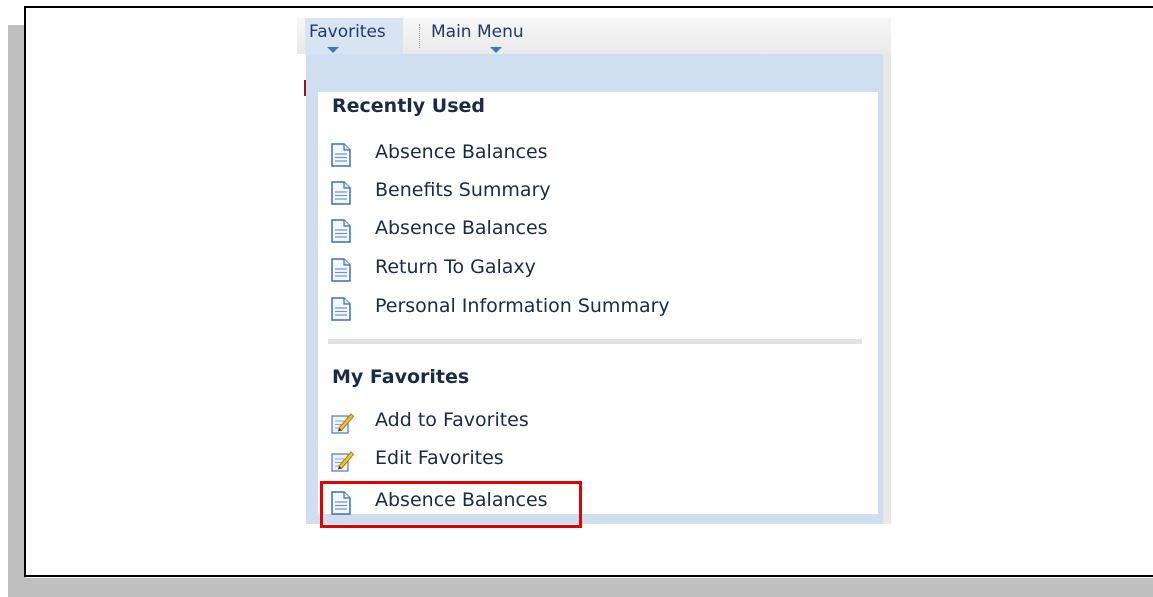 This screenshot has width=1153, height=597. Describe the element at coordinates (578, 461) in the screenshot. I see `edit-favorites-item: Edit Favorites` at that location.